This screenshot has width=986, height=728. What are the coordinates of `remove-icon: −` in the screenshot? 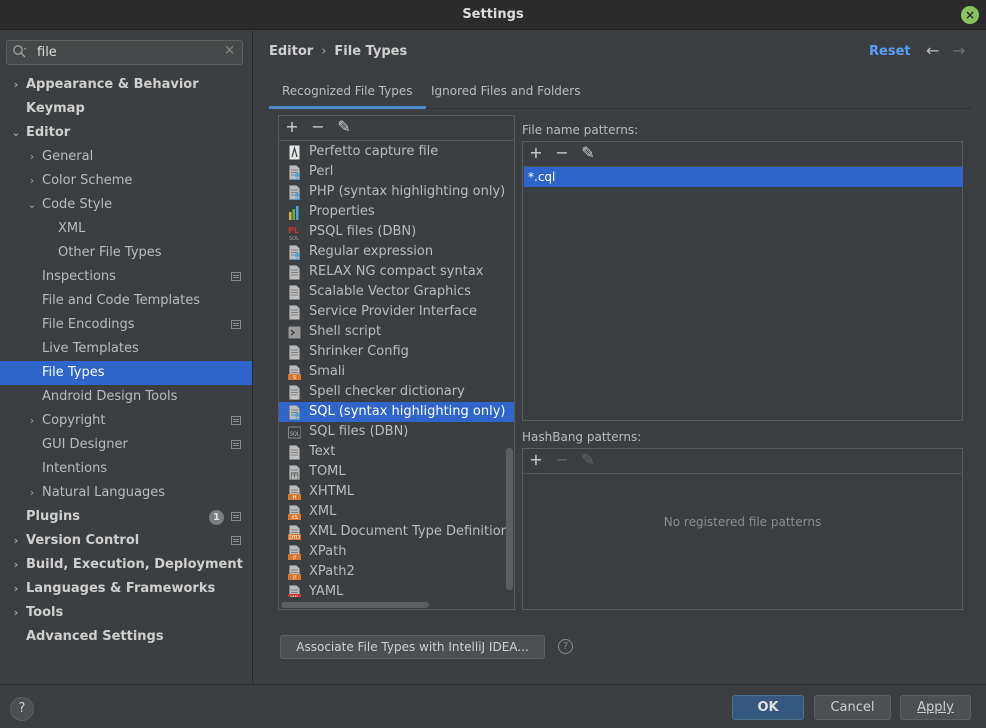 It's located at (318, 127).